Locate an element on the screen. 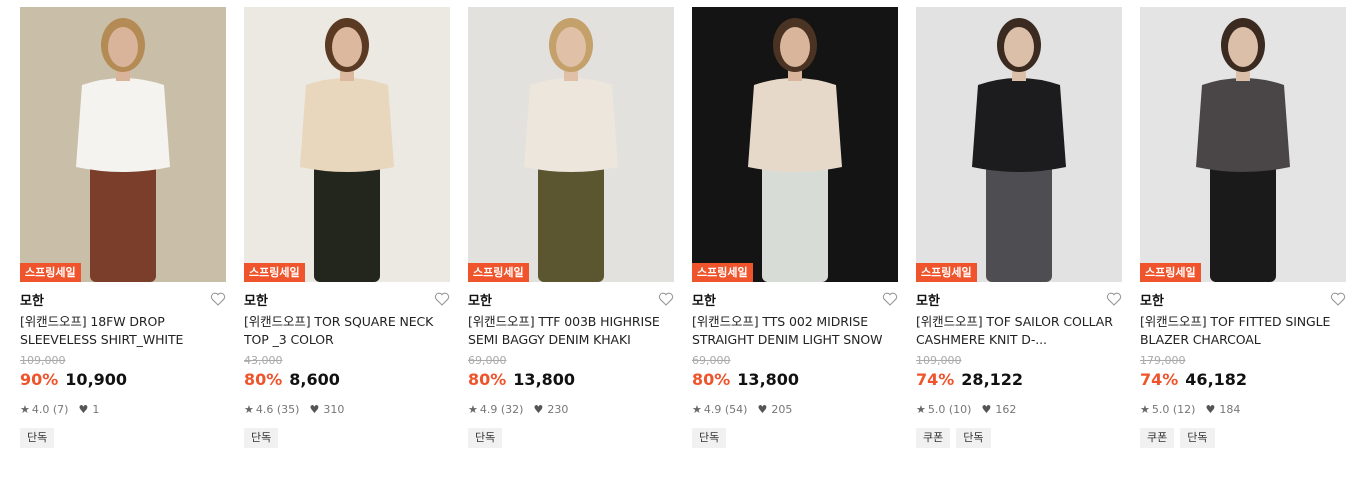 The width and height of the screenshot is (1357, 480). review-meta: ★ 5.0 (12) ♥ 184 is located at coordinates (1243, 409).